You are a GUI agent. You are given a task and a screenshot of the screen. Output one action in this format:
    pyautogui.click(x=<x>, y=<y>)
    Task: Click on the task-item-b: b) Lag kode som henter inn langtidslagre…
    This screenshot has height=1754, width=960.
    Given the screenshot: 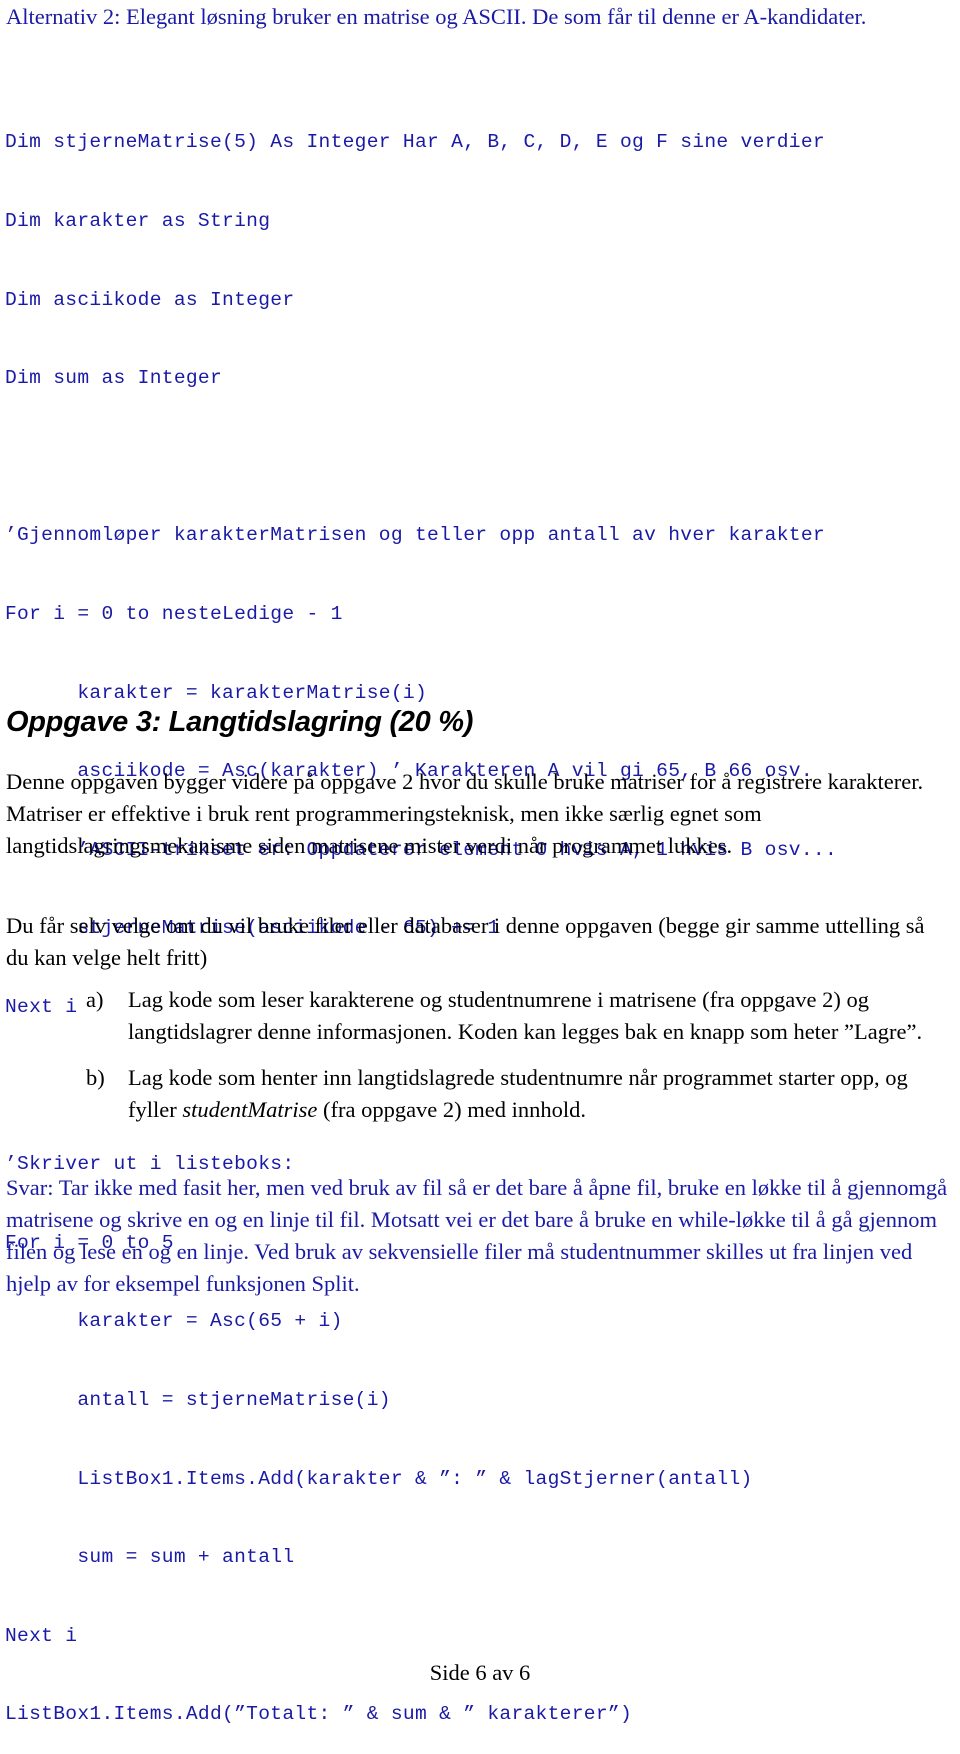 What is the action you would take?
    pyautogui.click(x=521, y=1094)
    